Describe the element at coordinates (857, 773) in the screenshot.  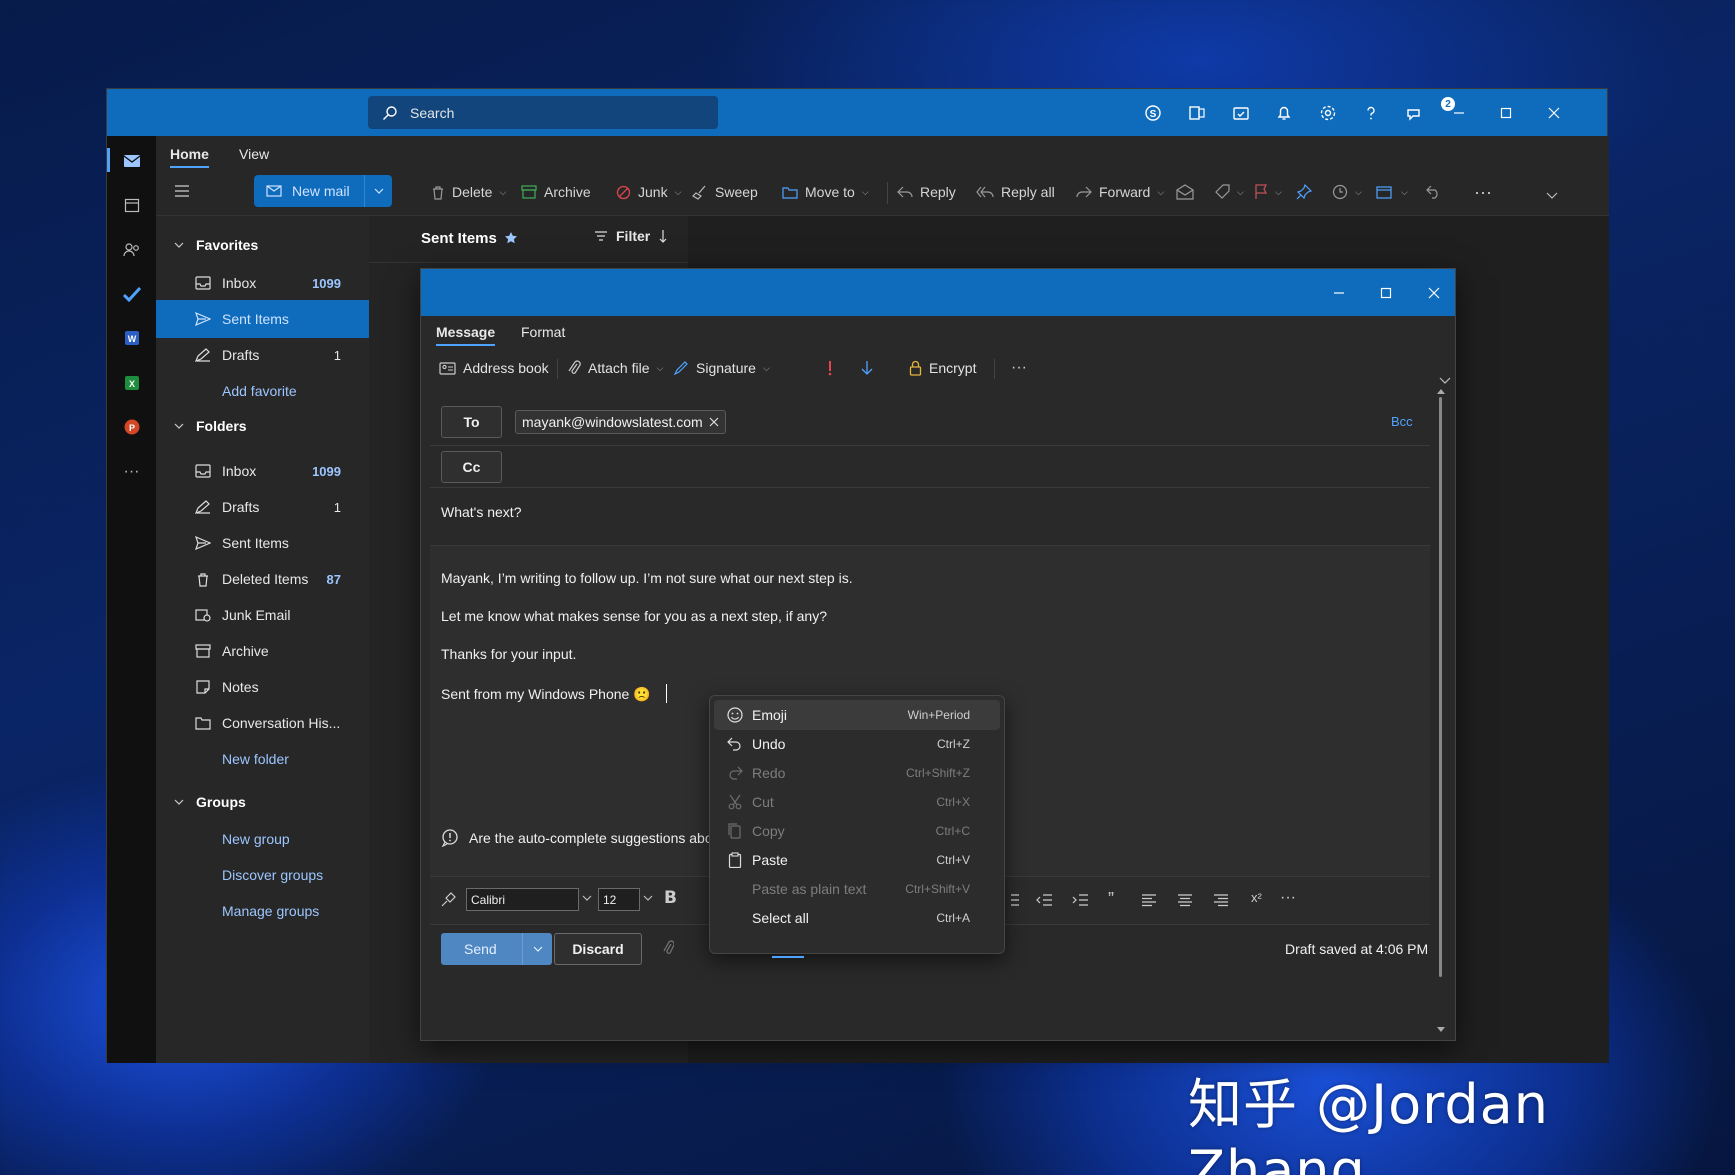
I see `menu-item-redo: Redo Ctrl+Shift+Z` at that location.